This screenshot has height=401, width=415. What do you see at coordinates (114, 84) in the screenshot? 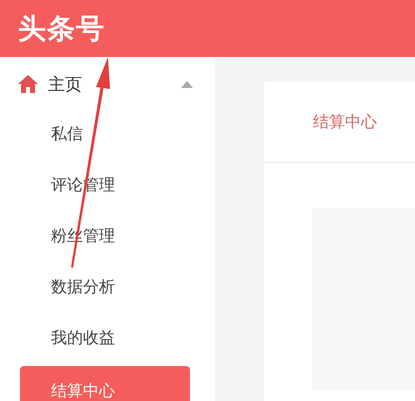
I see `menu-group-label: 主页` at bounding box center [114, 84].